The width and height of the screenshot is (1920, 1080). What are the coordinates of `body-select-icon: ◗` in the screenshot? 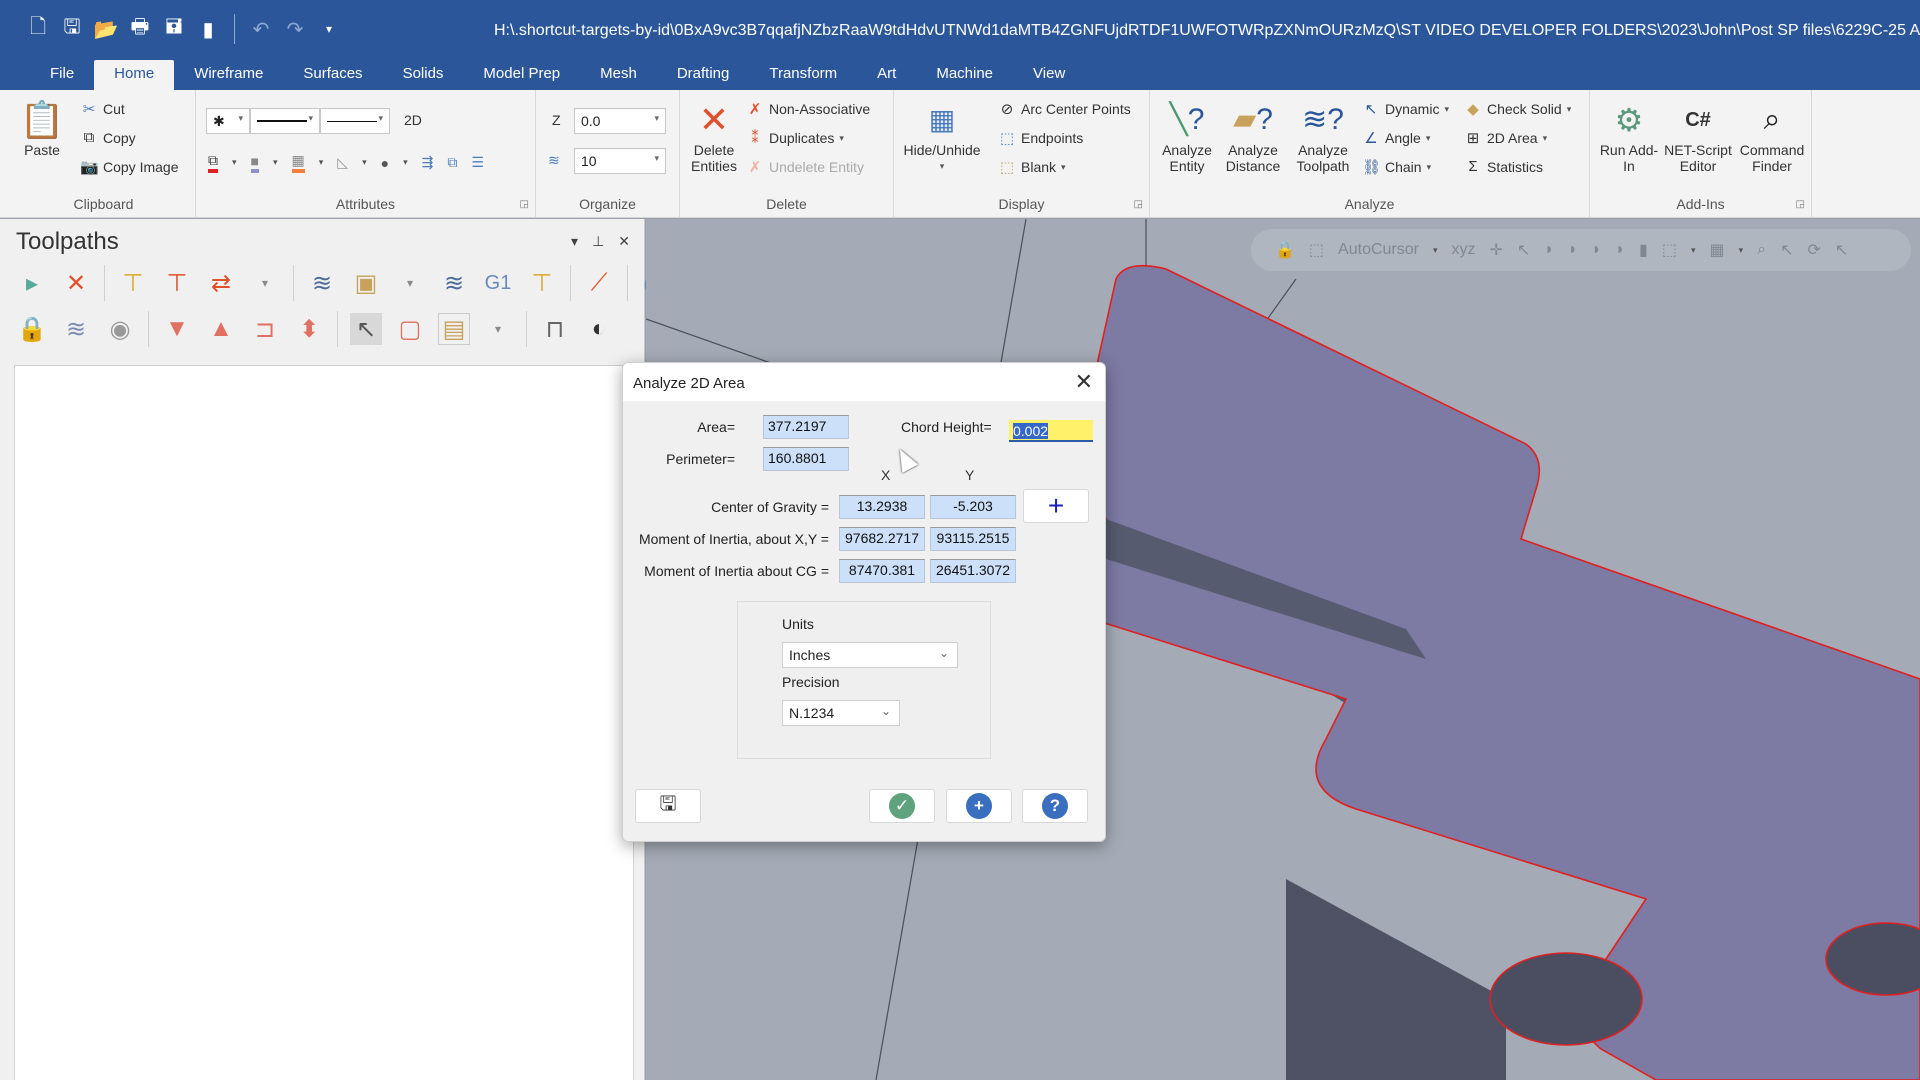 It's located at (1597, 250).